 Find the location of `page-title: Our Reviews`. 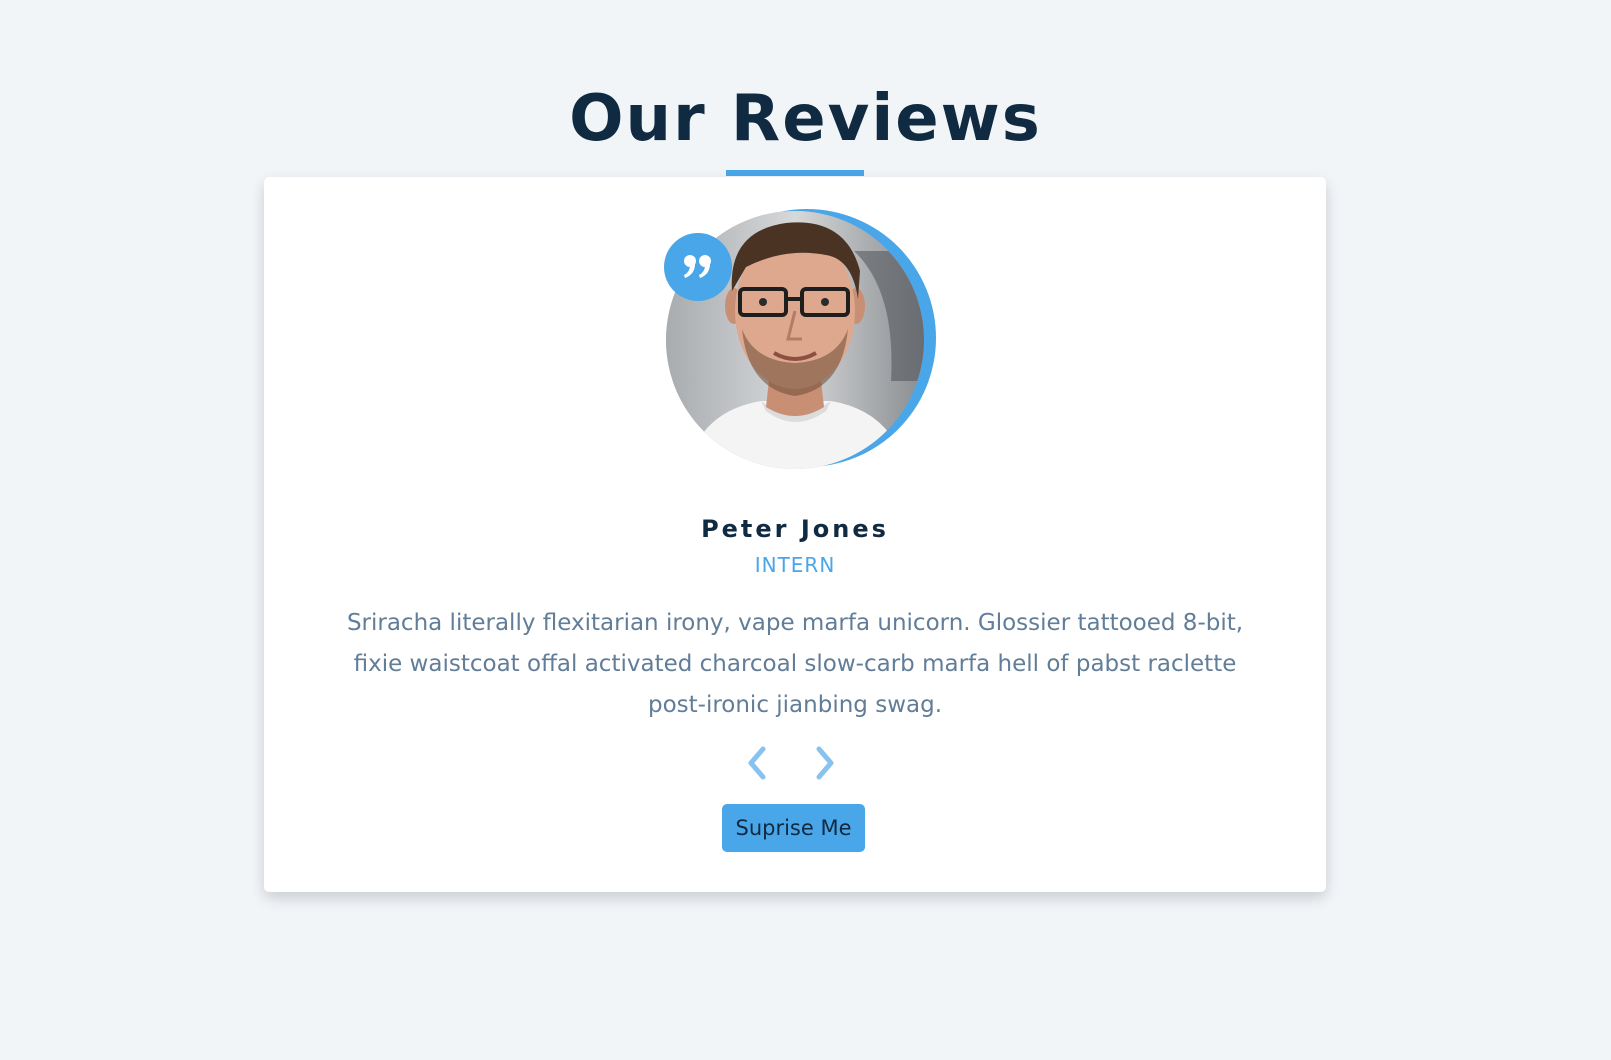

page-title: Our Reviews is located at coordinates (805, 119).